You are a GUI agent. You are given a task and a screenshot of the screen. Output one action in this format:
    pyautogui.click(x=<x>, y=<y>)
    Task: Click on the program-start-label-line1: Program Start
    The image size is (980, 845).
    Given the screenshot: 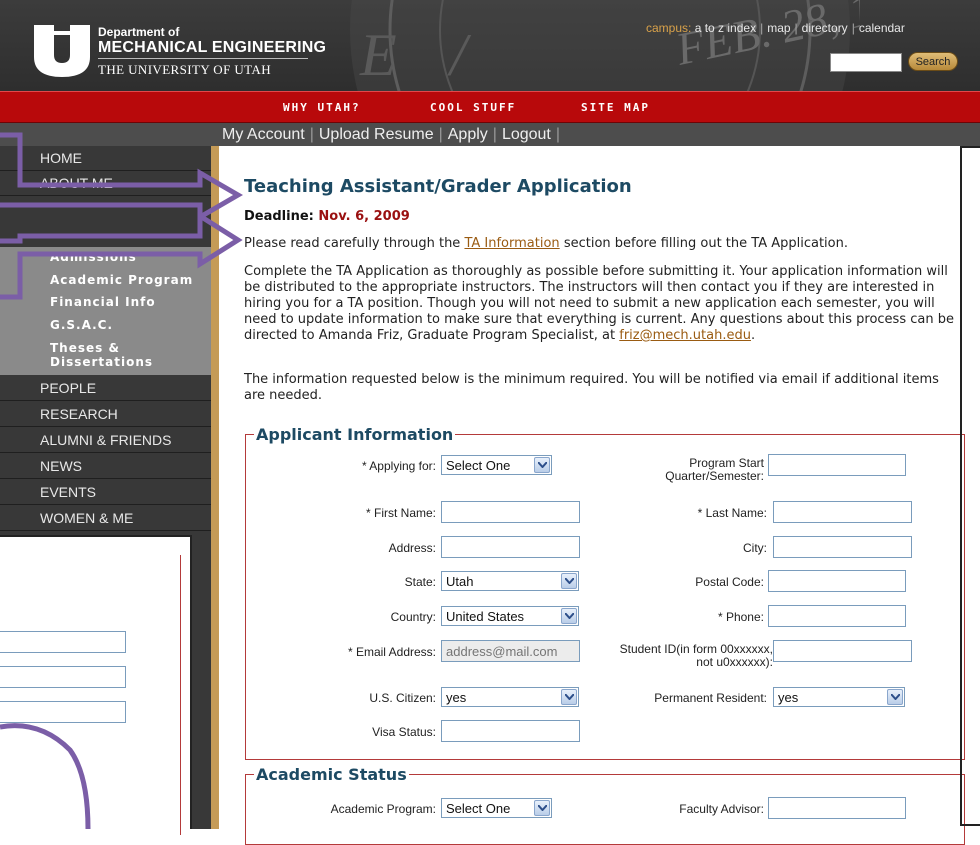 What is the action you would take?
    pyautogui.click(x=726, y=463)
    